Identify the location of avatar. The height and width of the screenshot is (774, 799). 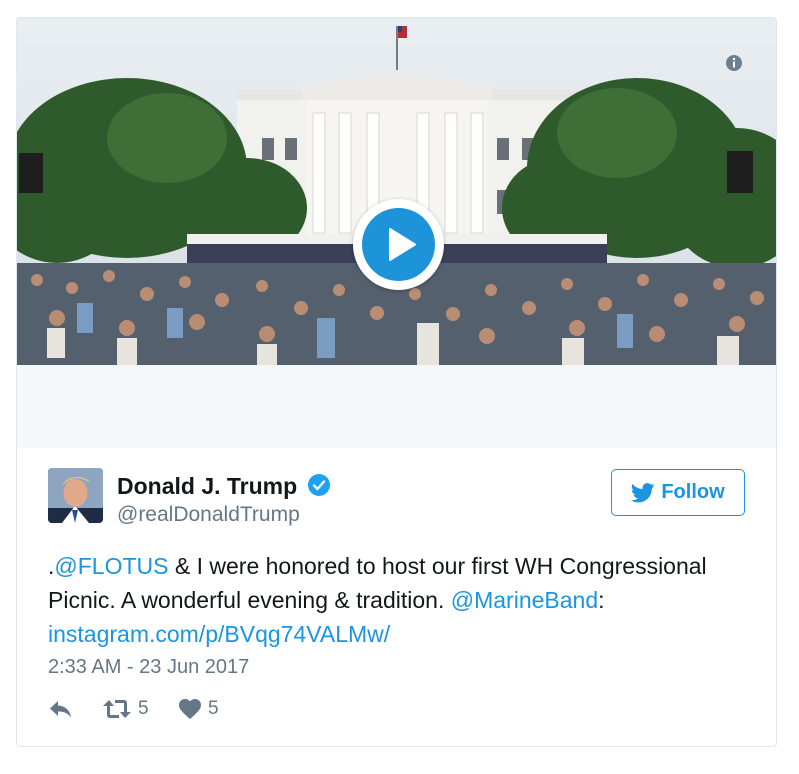
(75, 495).